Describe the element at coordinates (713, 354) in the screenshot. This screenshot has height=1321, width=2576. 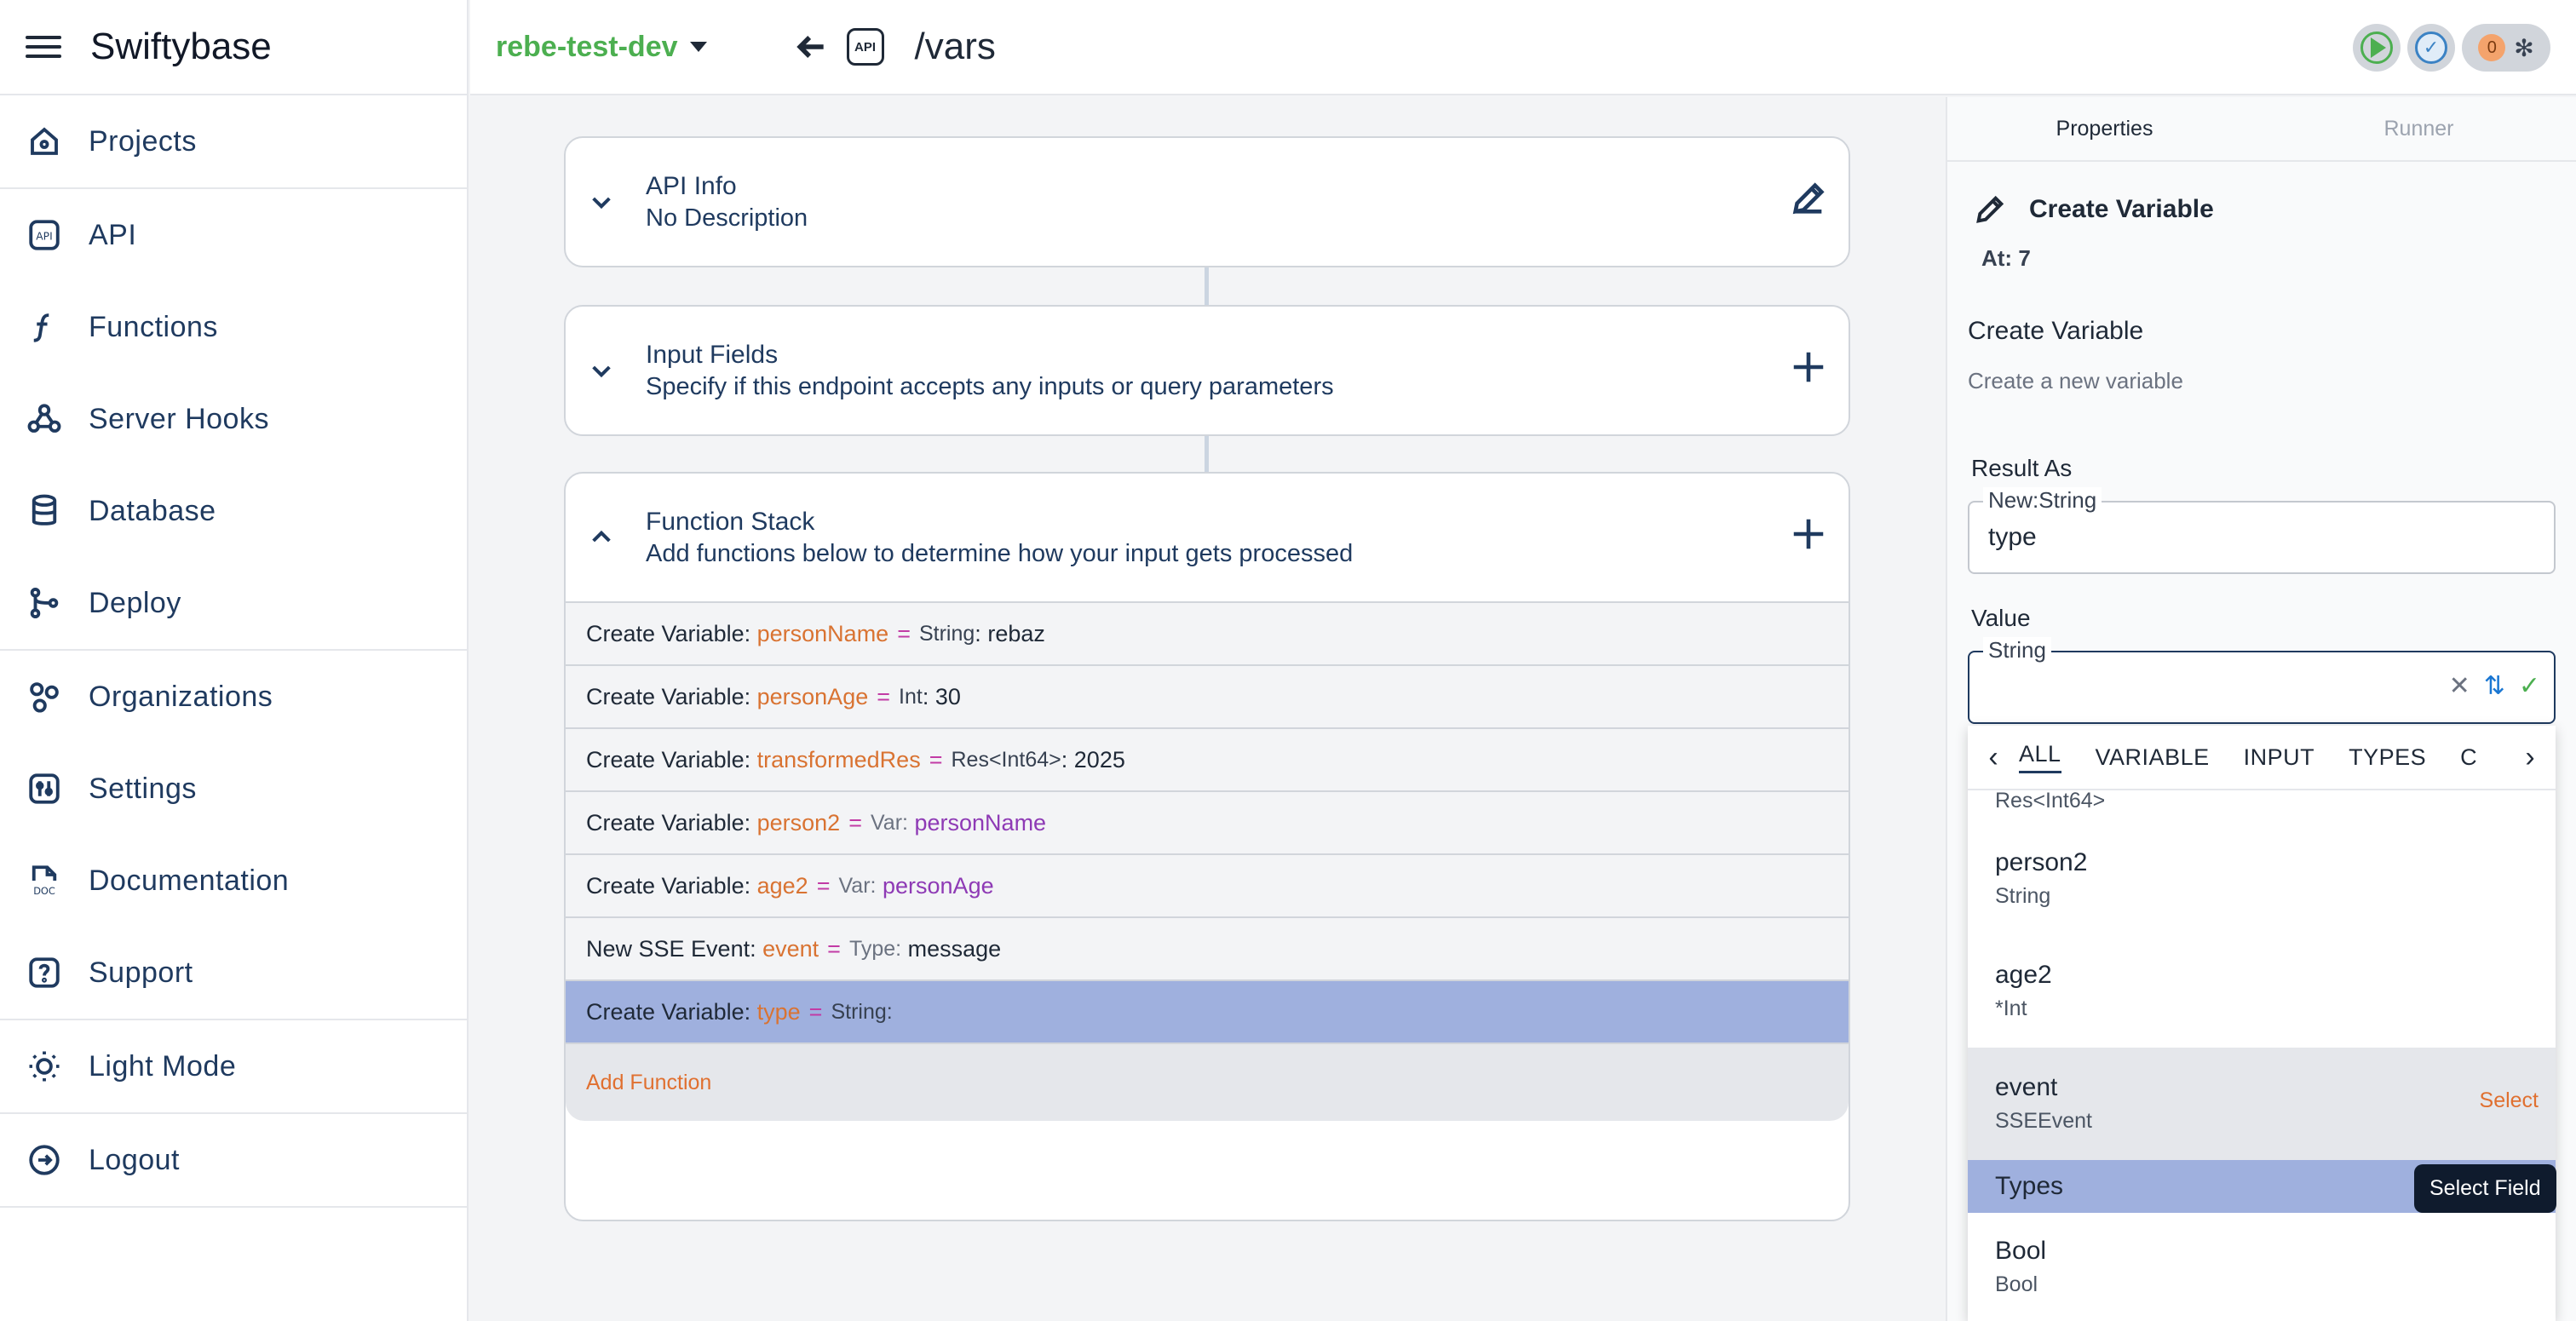
I see `card-title: Input Fields` at that location.